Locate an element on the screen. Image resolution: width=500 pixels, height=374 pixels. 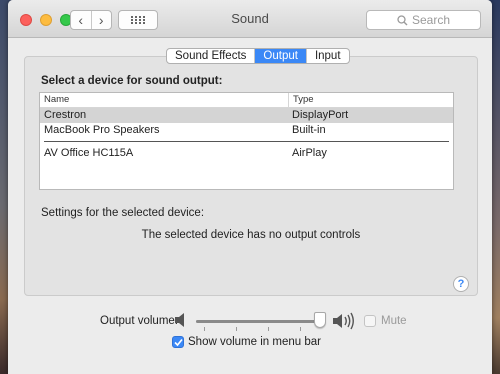
search-field: Search is located at coordinates (423, 20).